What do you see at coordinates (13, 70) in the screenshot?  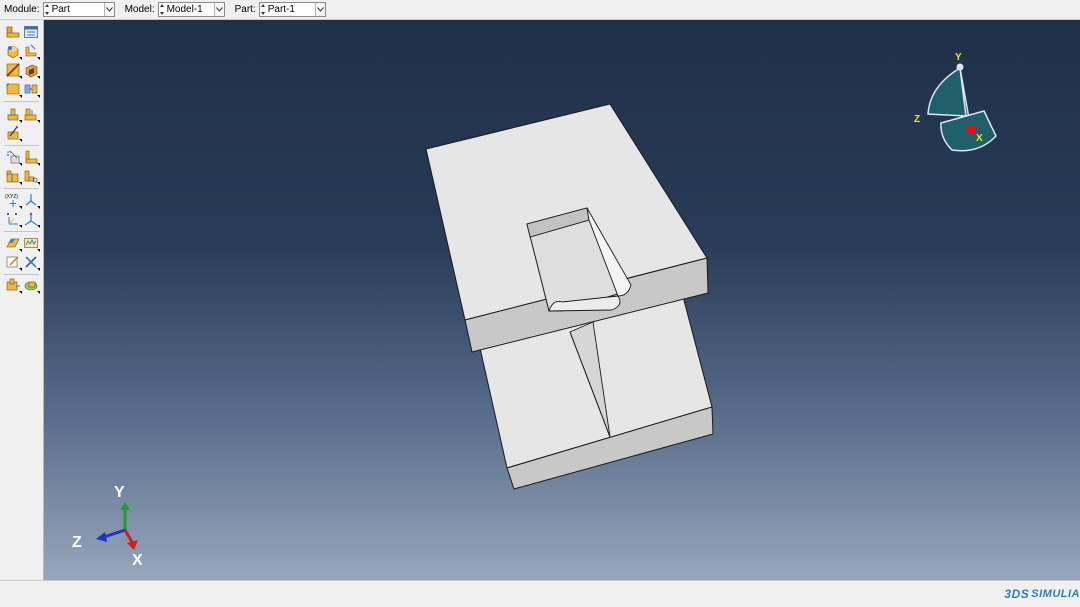 I see `create-cut-icon` at bounding box center [13, 70].